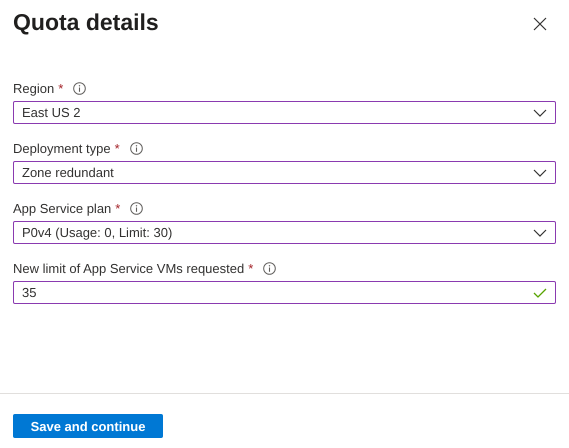  Describe the element at coordinates (540, 24) in the screenshot. I see `close-icon` at that location.